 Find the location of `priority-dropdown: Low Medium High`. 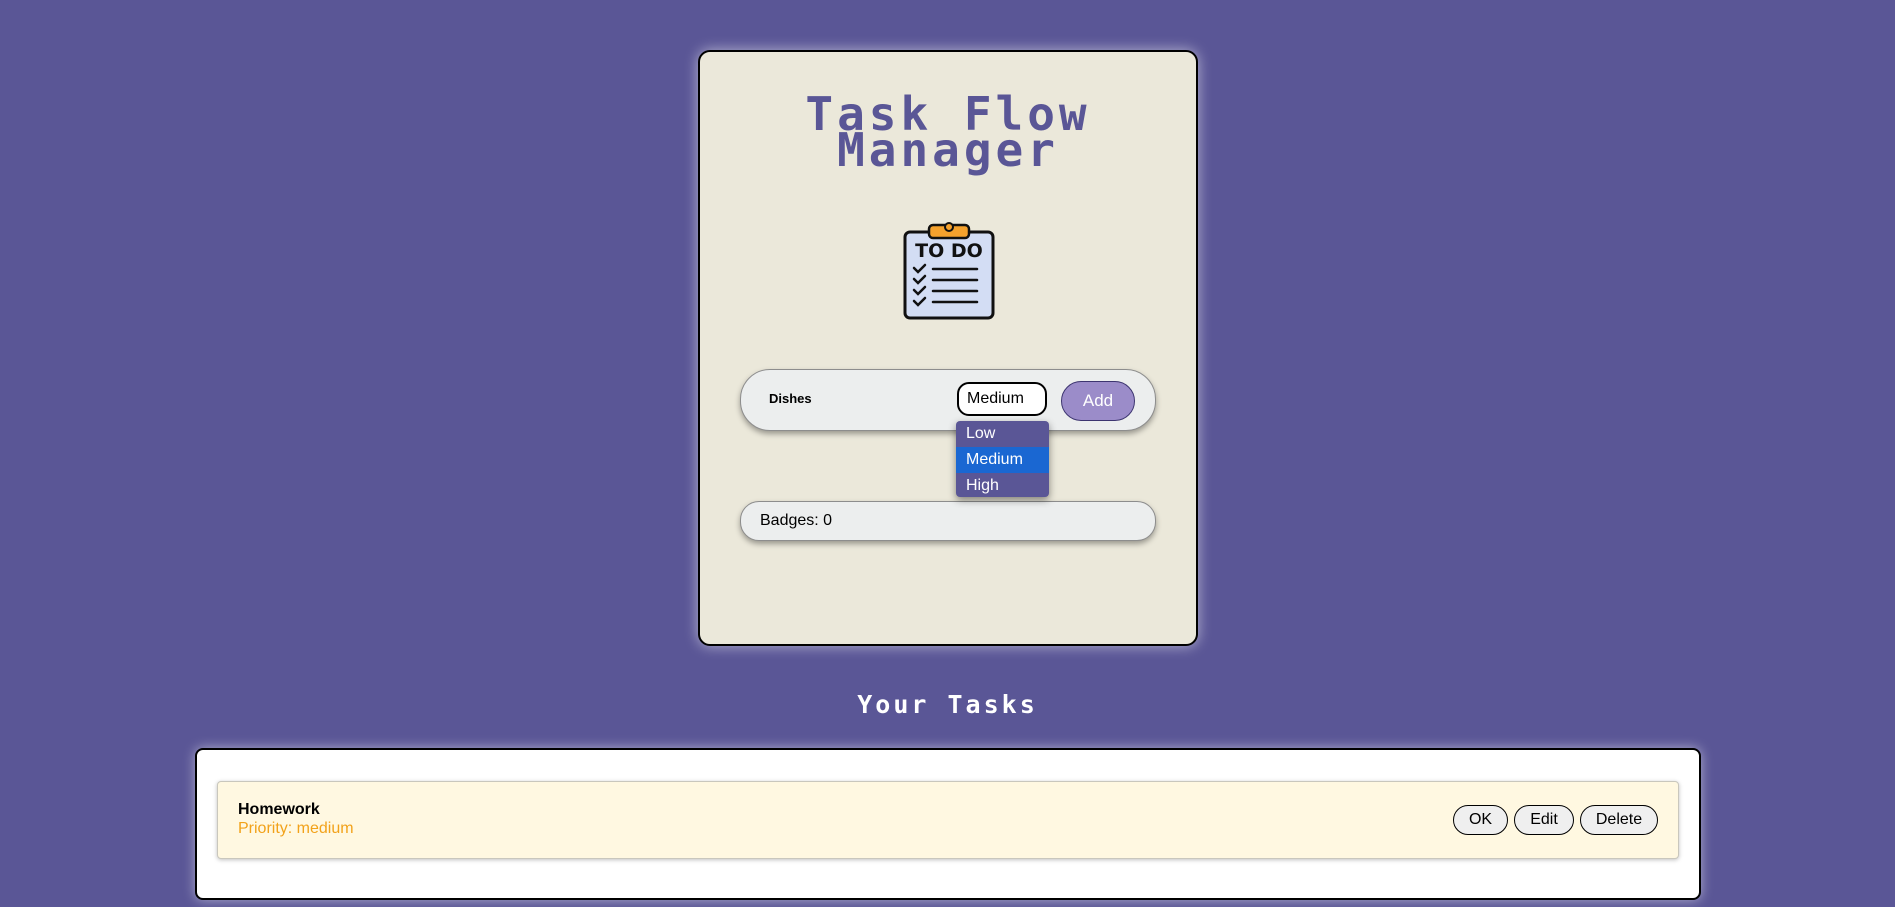

priority-dropdown: Low Medium High is located at coordinates (1002, 459).